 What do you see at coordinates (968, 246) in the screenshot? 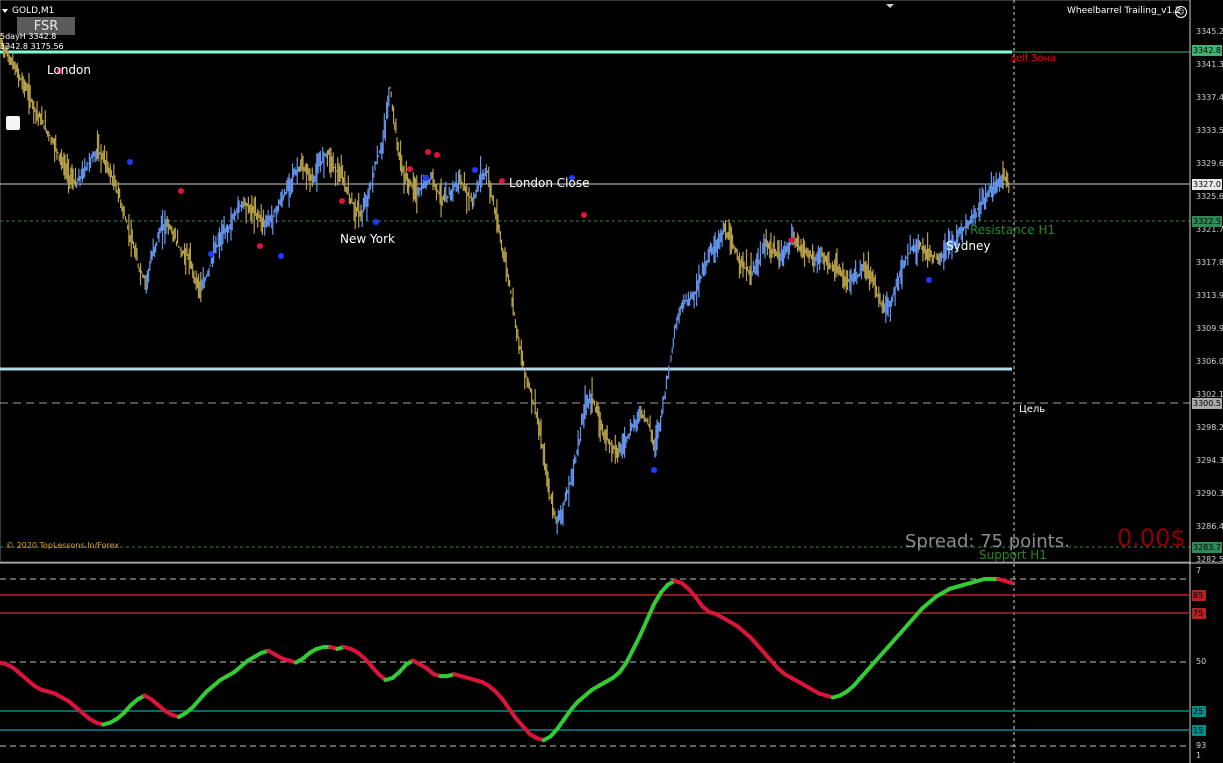
I see `session-sydney: Sydney` at bounding box center [968, 246].